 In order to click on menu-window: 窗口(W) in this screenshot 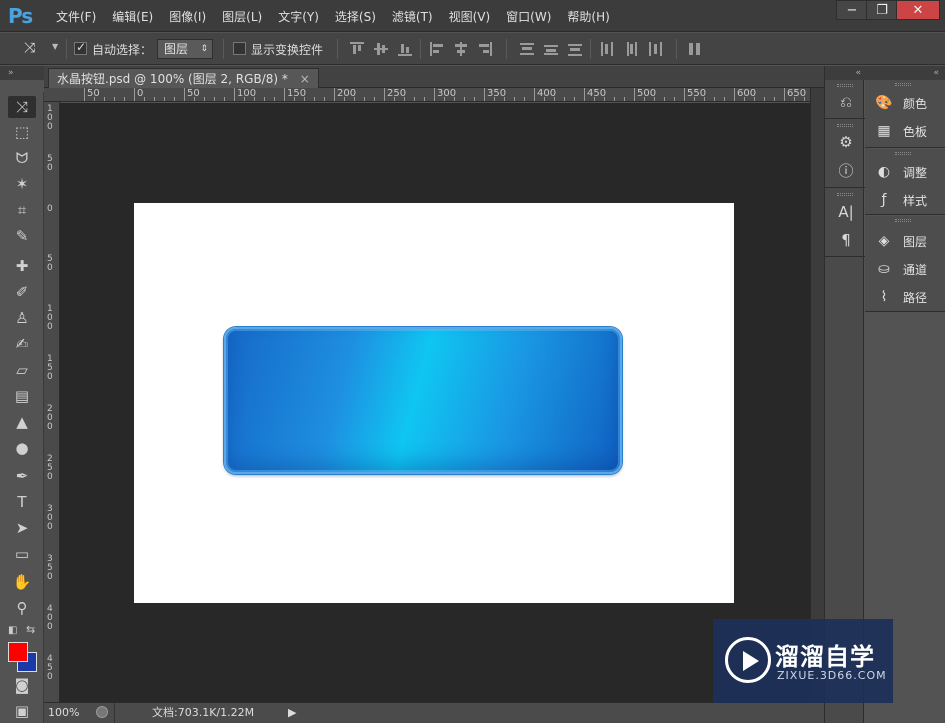, I will do `click(528, 16)`.